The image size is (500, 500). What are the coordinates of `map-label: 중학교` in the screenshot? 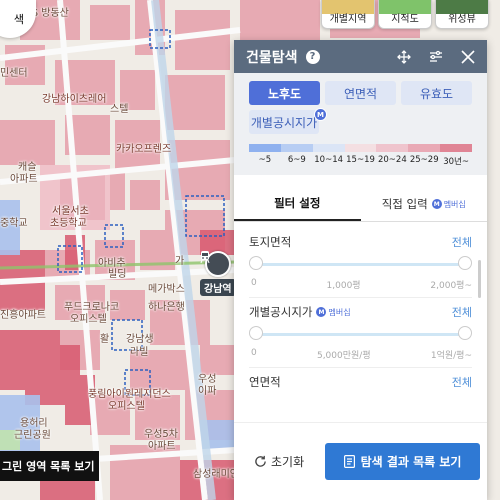 It's located at (14, 223).